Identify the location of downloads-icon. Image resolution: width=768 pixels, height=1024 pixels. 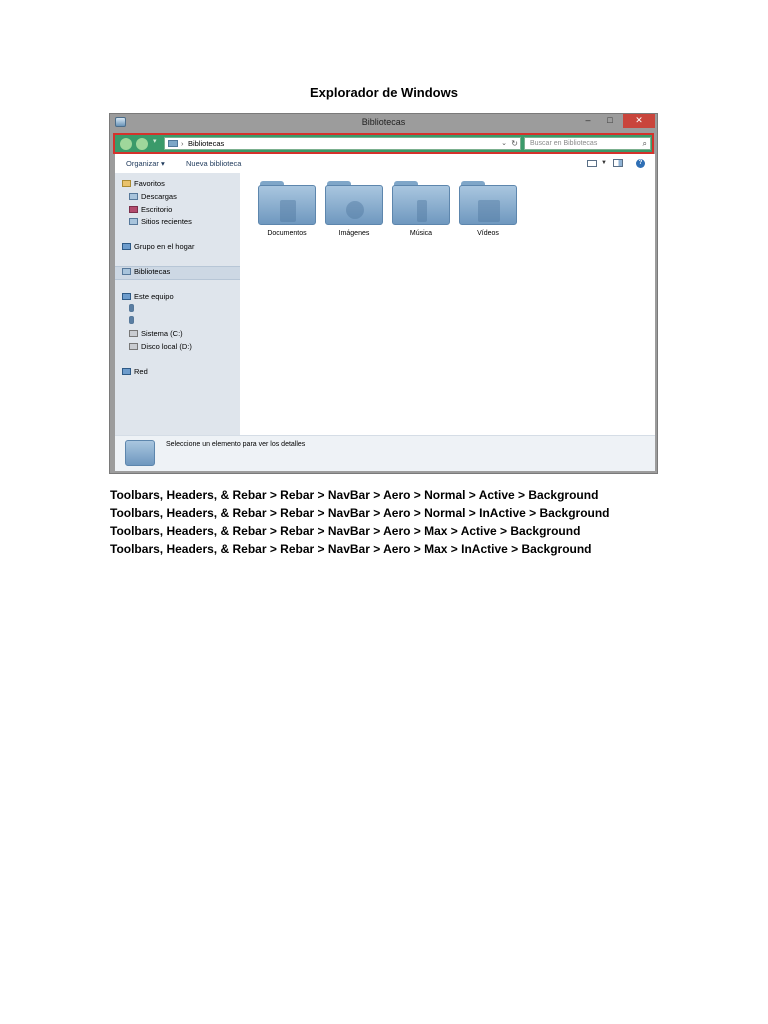
(133, 196).